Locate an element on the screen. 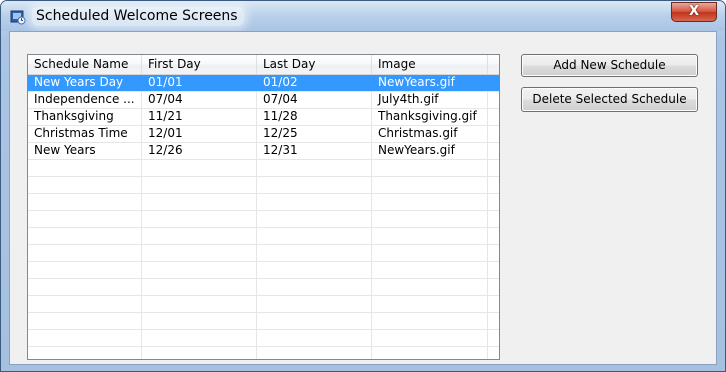 This screenshot has width=726, height=372. cell-first-day: 11/21 is located at coordinates (165, 116).